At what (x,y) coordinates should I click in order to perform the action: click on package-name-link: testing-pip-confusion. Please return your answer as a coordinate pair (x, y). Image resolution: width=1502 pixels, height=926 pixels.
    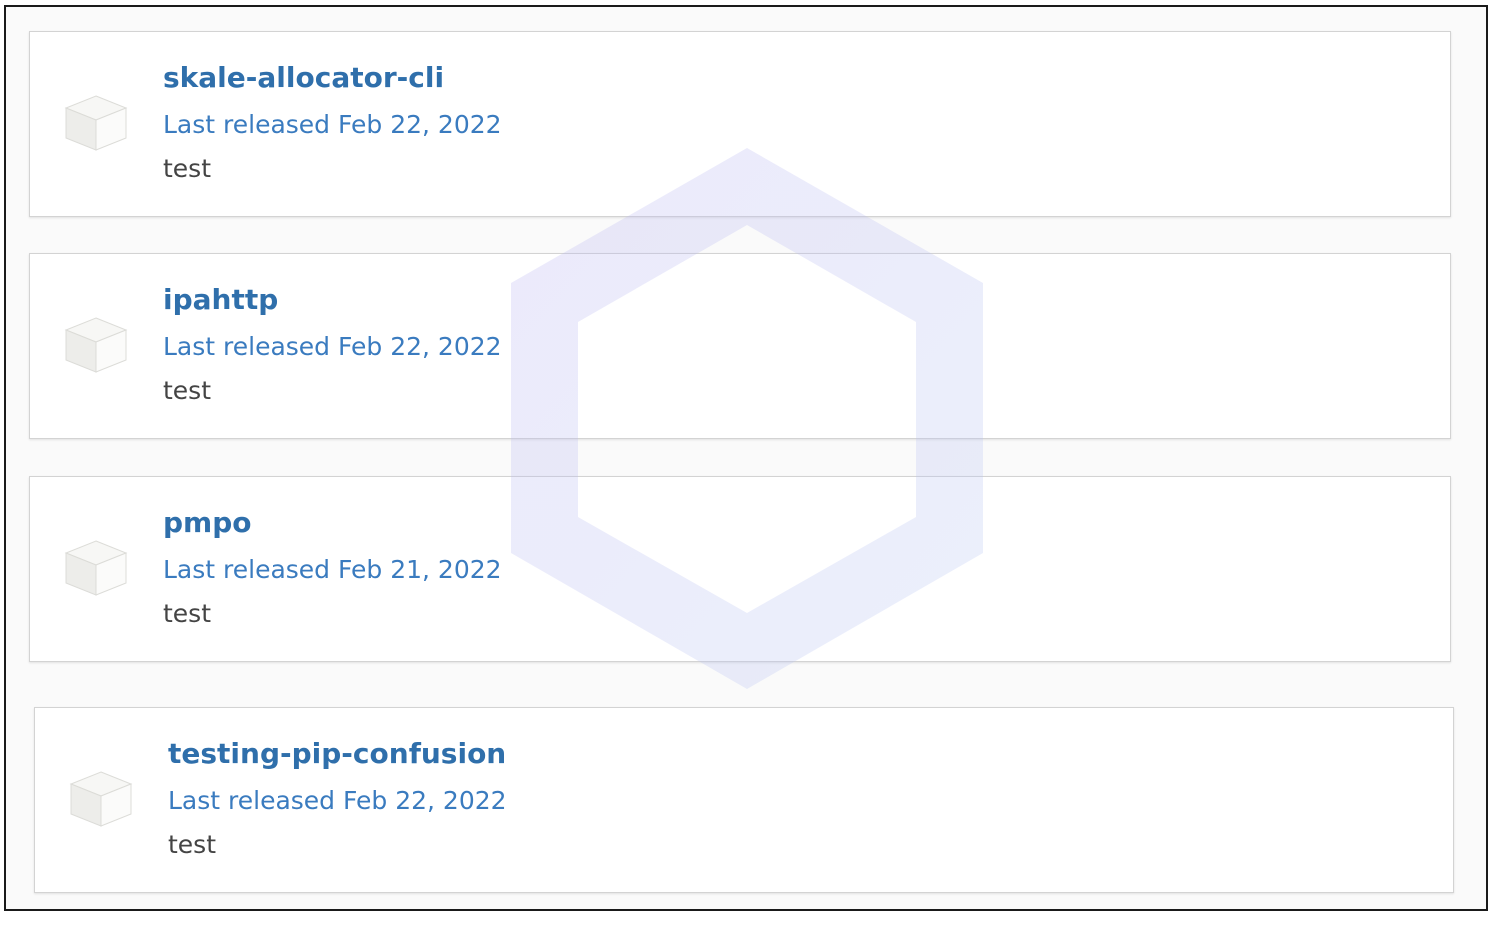
    Looking at the image, I should click on (337, 753).